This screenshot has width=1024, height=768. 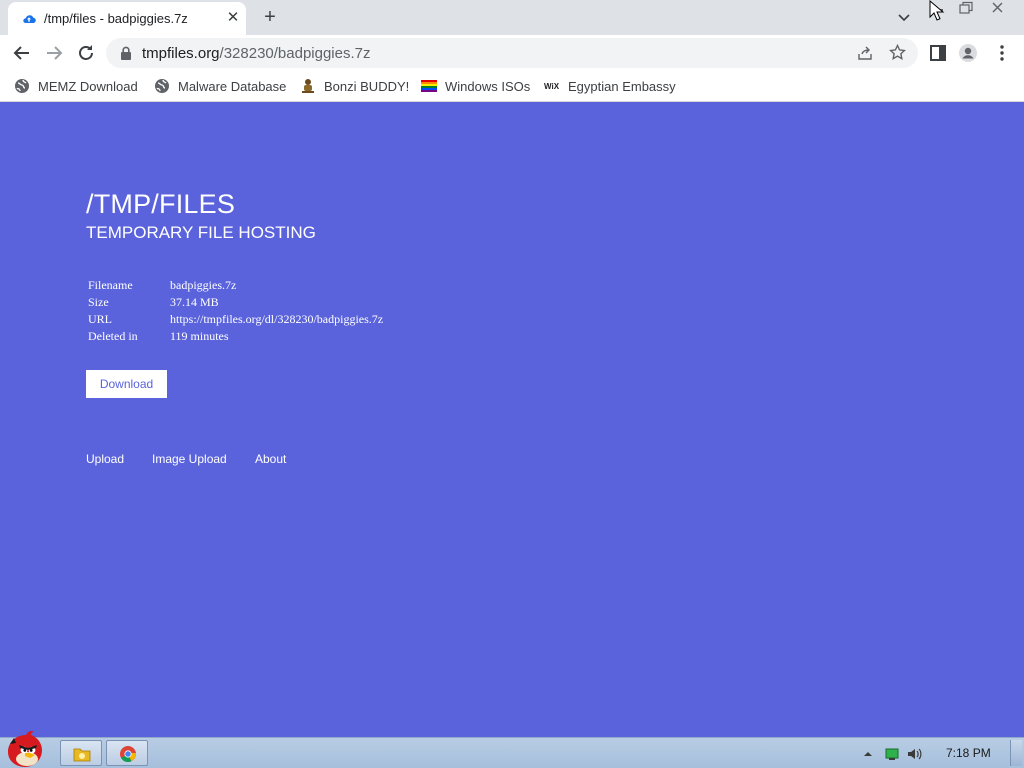 I want to click on forward-arrow-icon, so click(x=54, y=53).